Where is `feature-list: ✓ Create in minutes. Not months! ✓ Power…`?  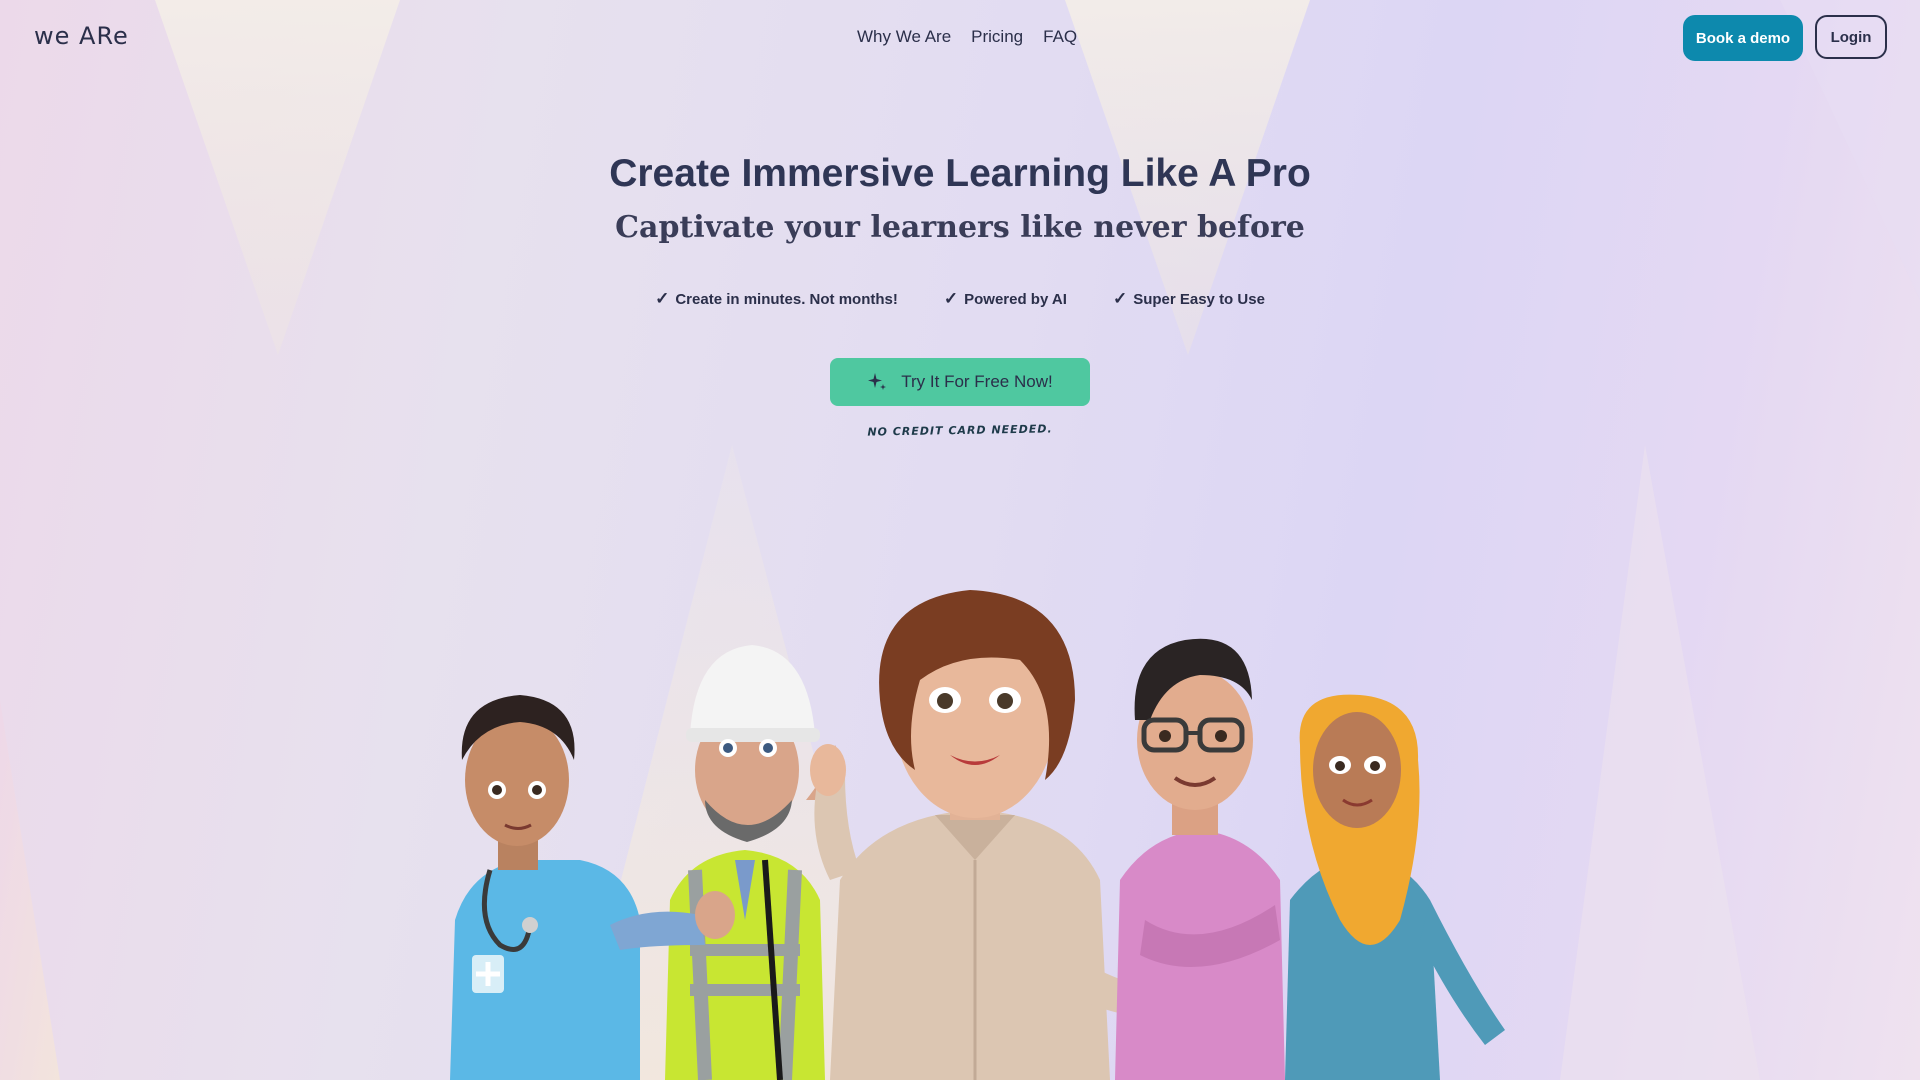
feature-list: ✓ Create in minutes. Not months! ✓ Power… is located at coordinates (960, 299).